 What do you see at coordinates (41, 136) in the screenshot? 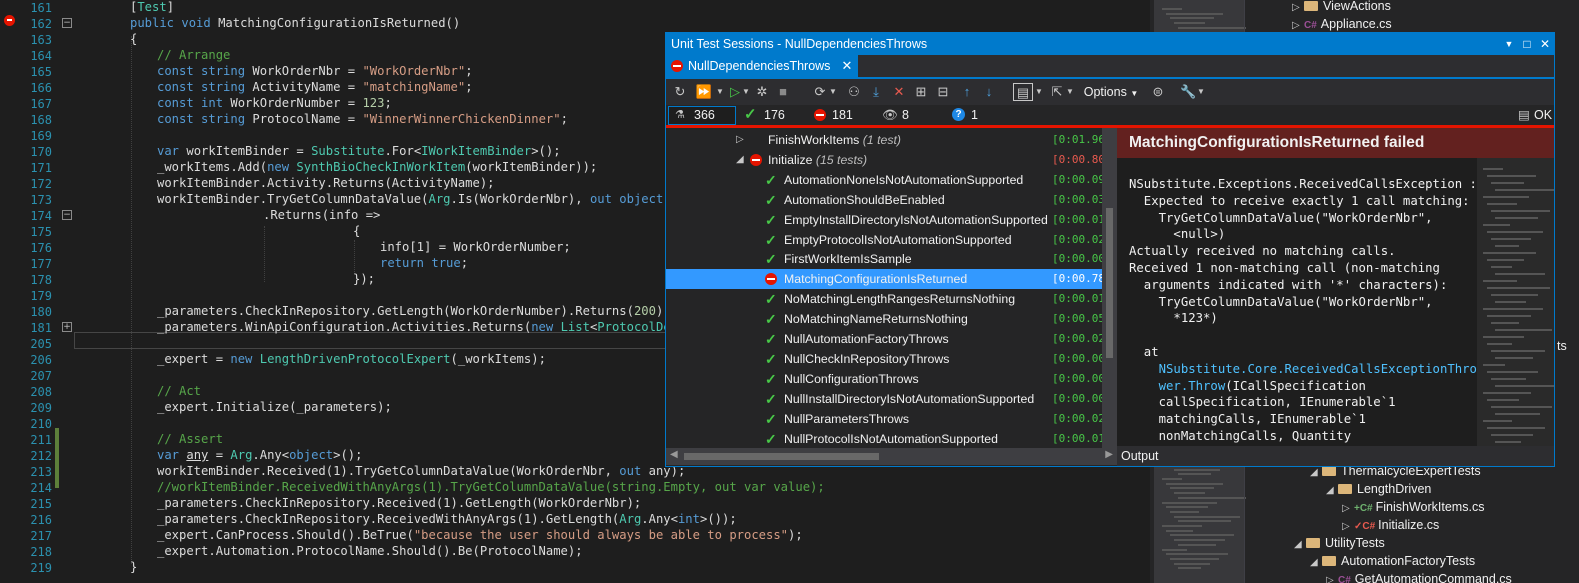
I see `line-number: 169` at bounding box center [41, 136].